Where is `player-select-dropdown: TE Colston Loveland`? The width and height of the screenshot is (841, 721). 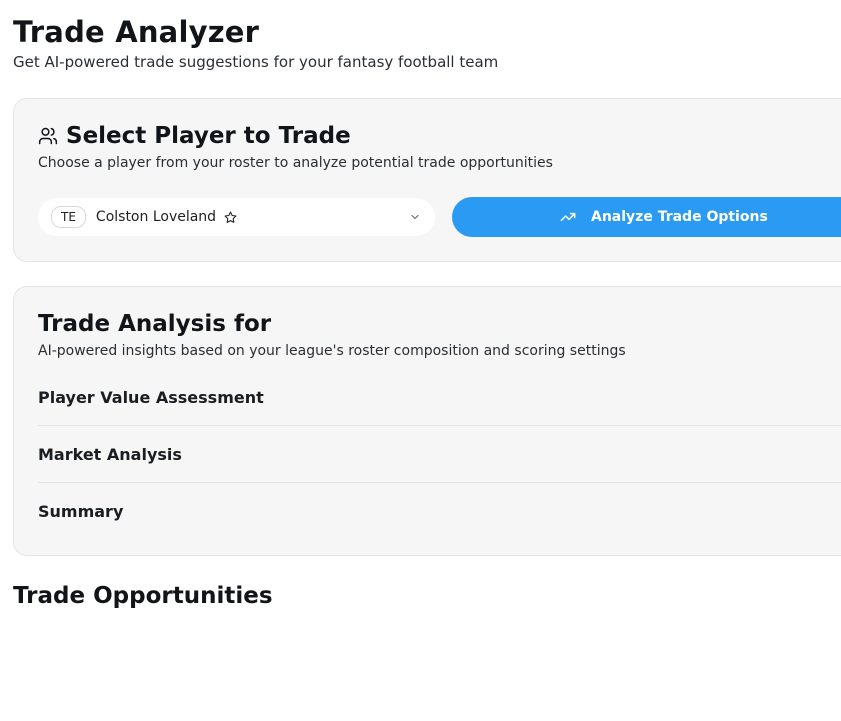
player-select-dropdown: TE Colston Loveland is located at coordinates (236, 217).